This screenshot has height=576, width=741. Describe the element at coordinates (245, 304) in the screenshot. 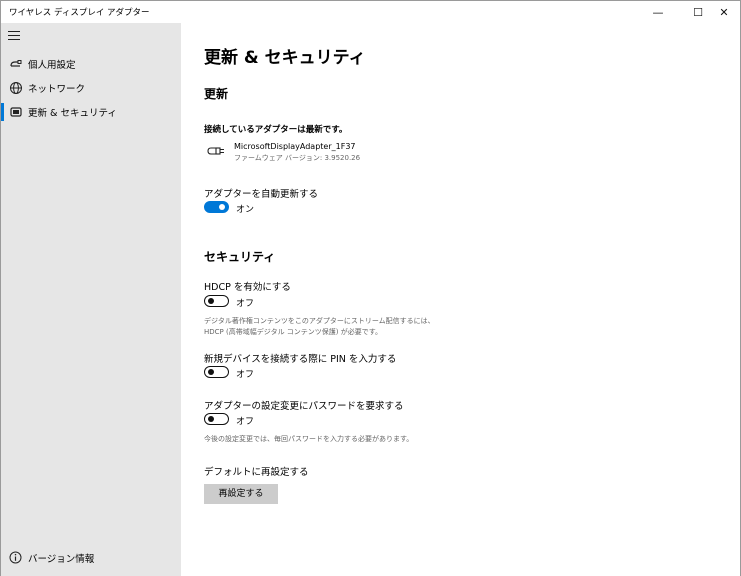

I see `hdcp-state: オフ` at that location.